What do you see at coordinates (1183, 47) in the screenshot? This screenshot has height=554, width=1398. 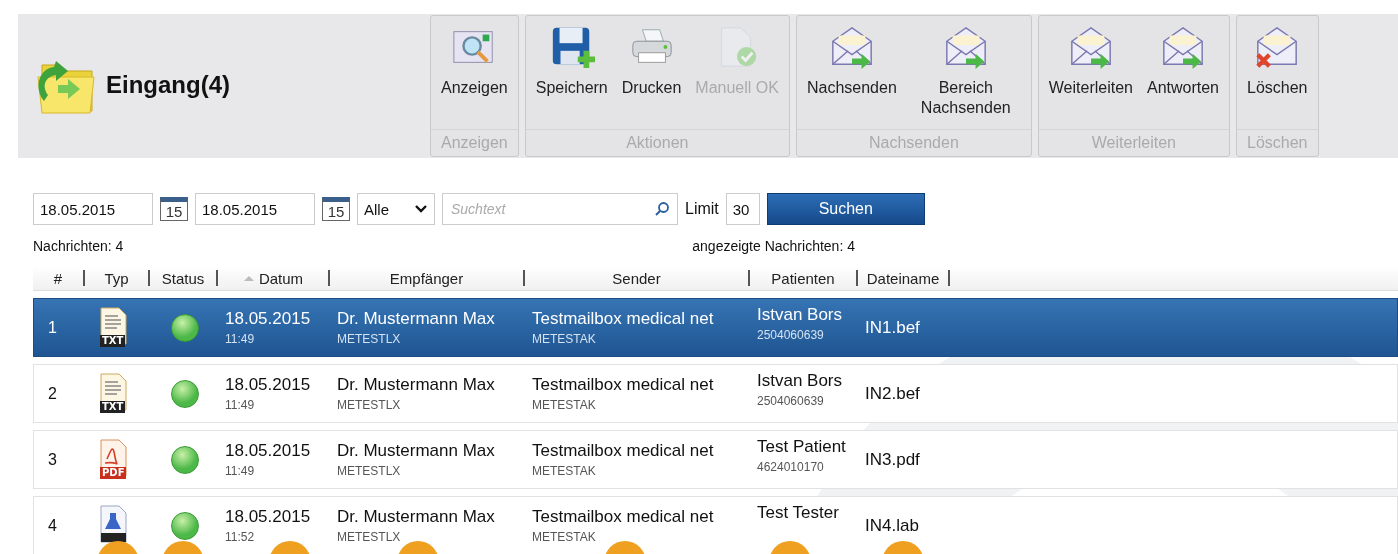 I see `envelope-arrow-icon` at bounding box center [1183, 47].